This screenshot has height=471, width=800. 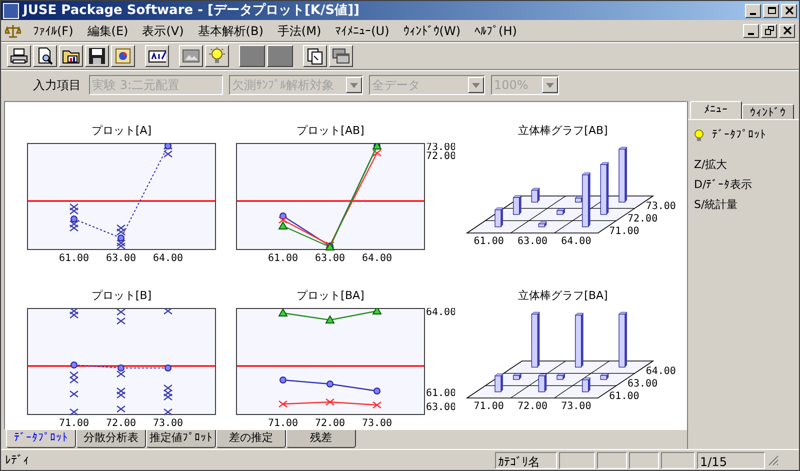 What do you see at coordinates (773, 460) in the screenshot?
I see `resize-grip-icon` at bounding box center [773, 460].